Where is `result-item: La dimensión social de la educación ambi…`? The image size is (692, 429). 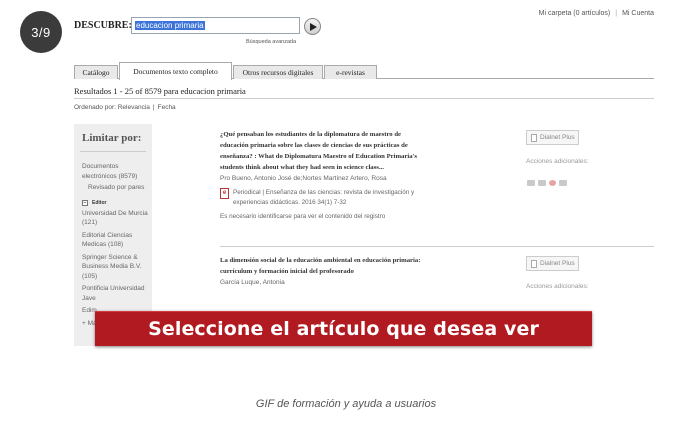 result-item: La dimensión social de la educación ambi… is located at coordinates (325, 270).